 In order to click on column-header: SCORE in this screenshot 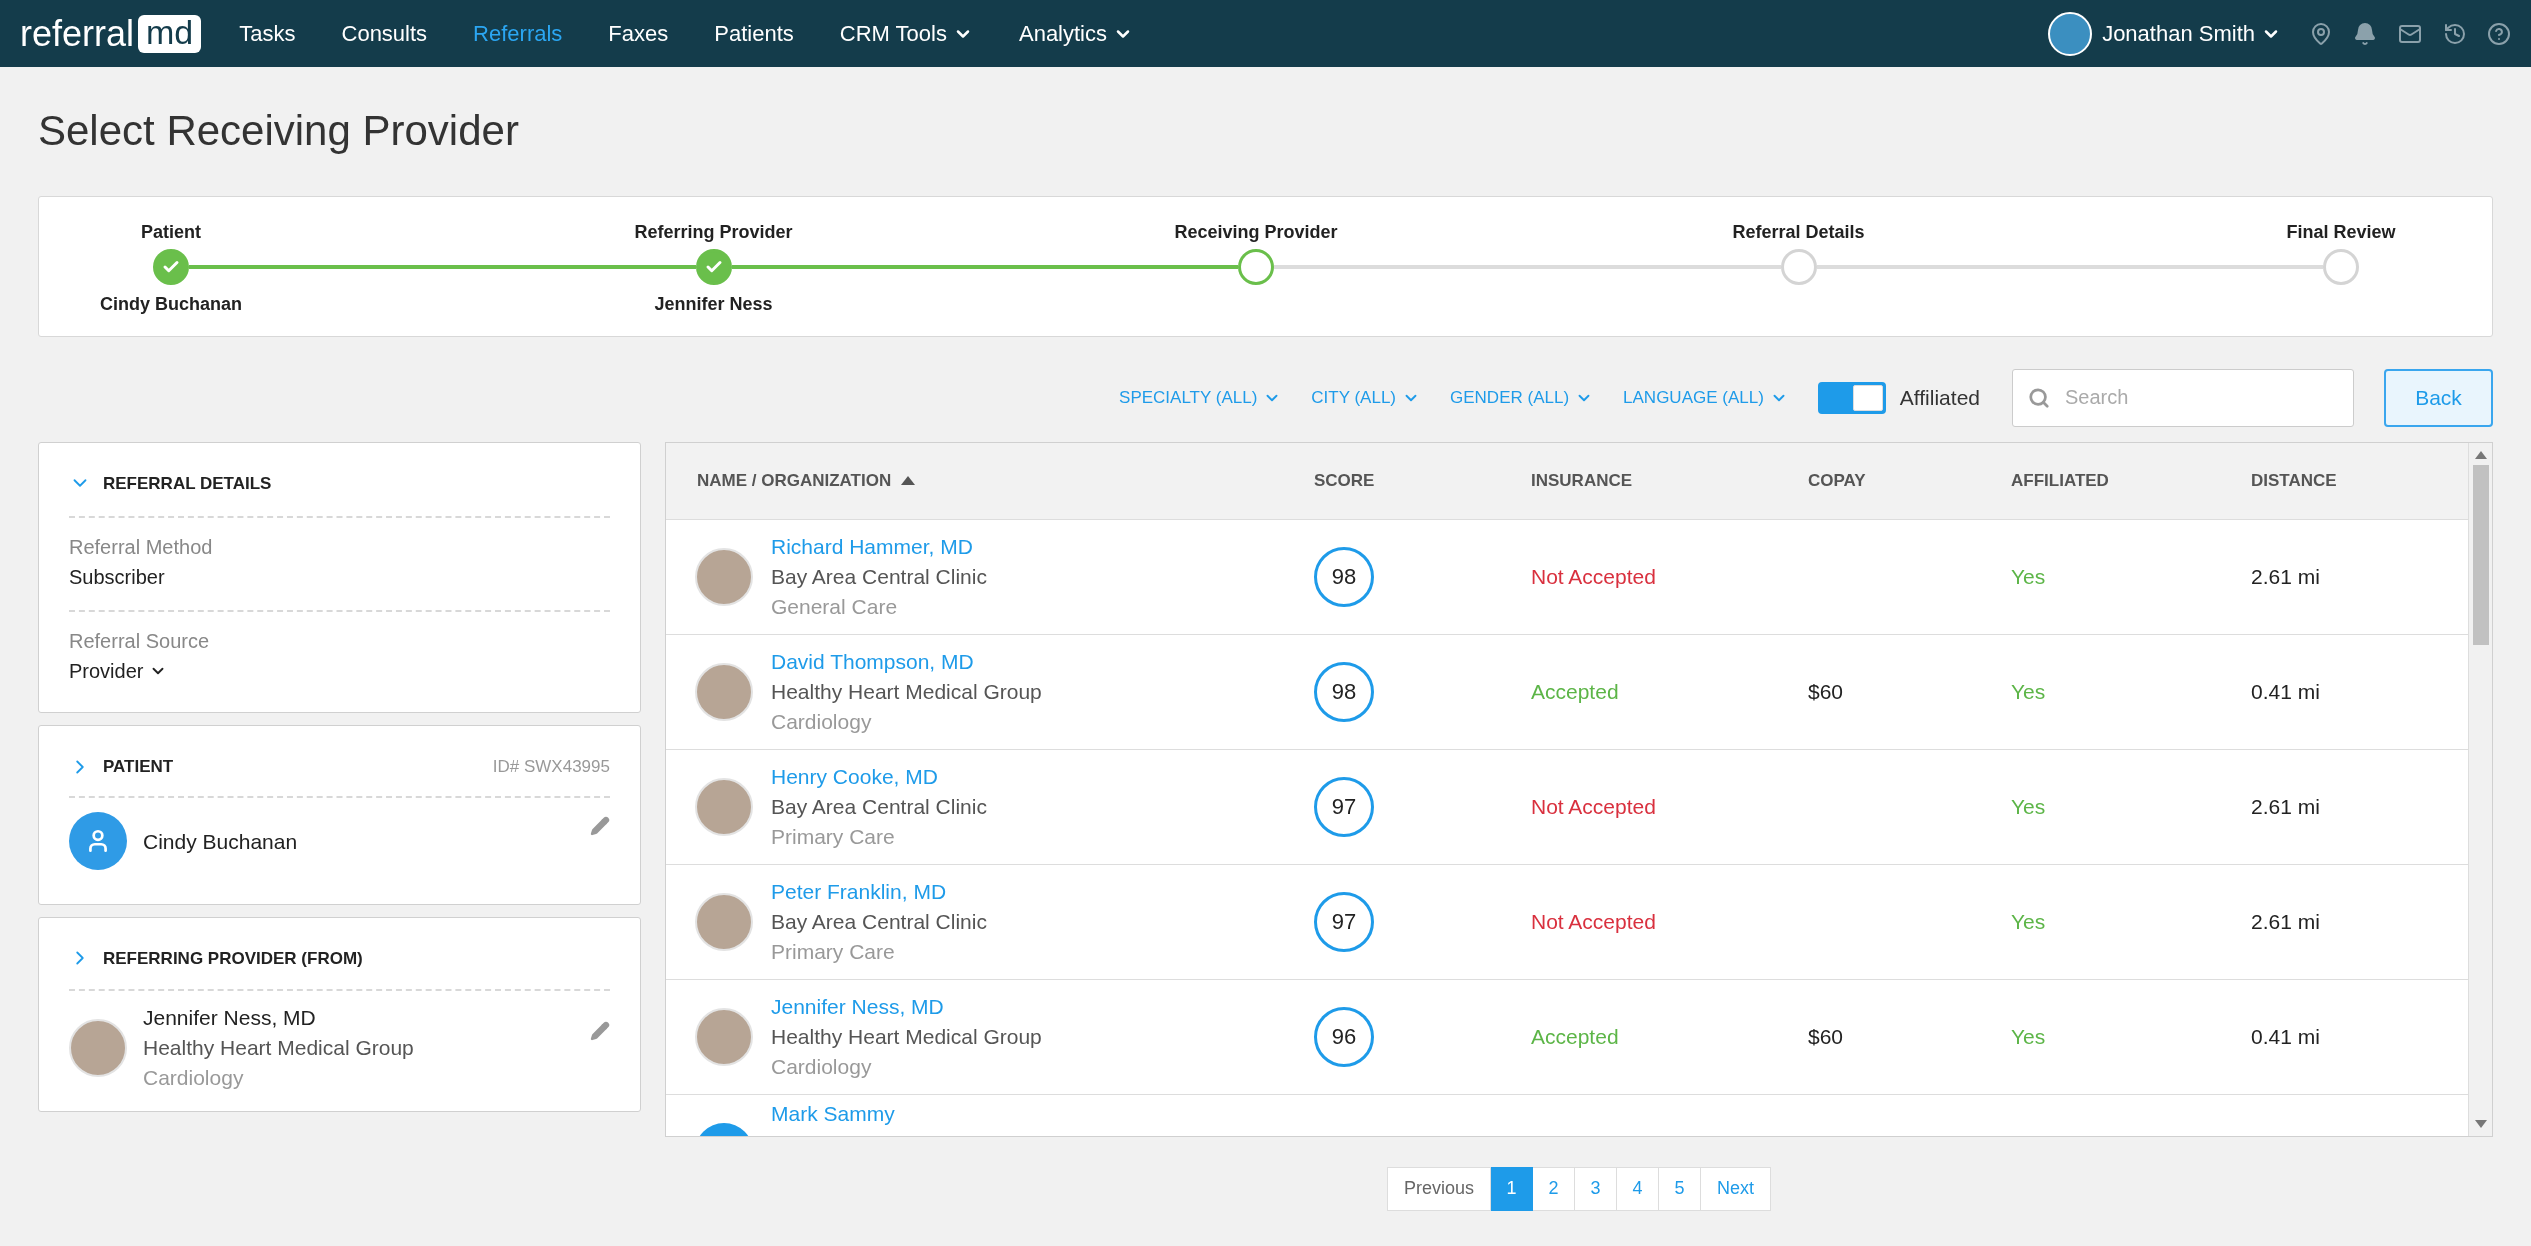, I will do `click(1344, 480)`.